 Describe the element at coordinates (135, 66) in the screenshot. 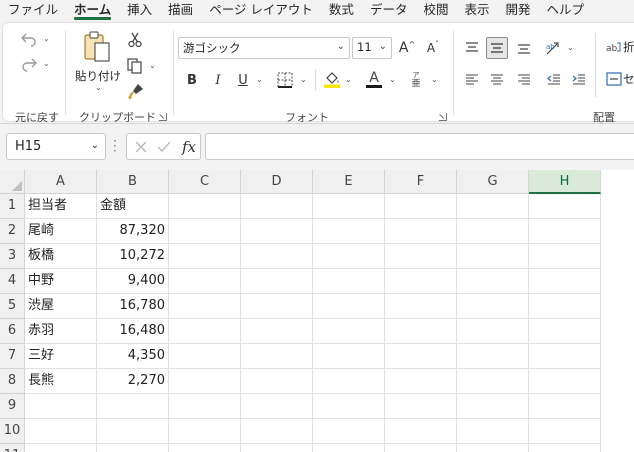

I see `copy-icon` at that location.